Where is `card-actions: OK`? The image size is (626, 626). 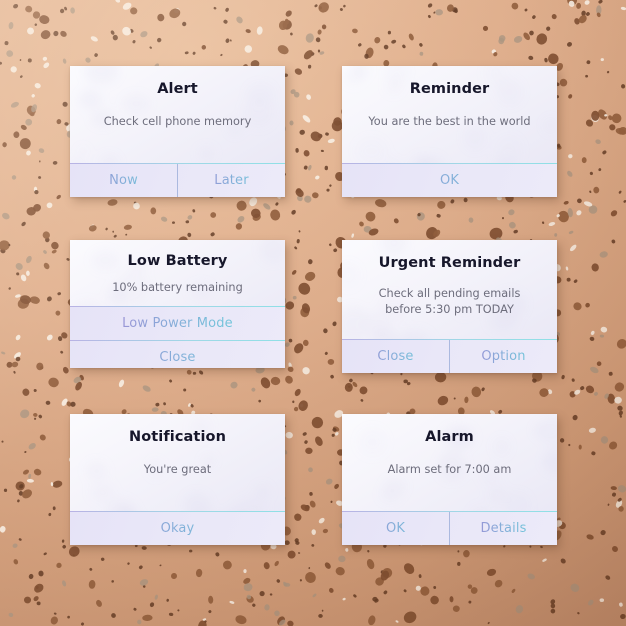 card-actions: OK is located at coordinates (449, 180).